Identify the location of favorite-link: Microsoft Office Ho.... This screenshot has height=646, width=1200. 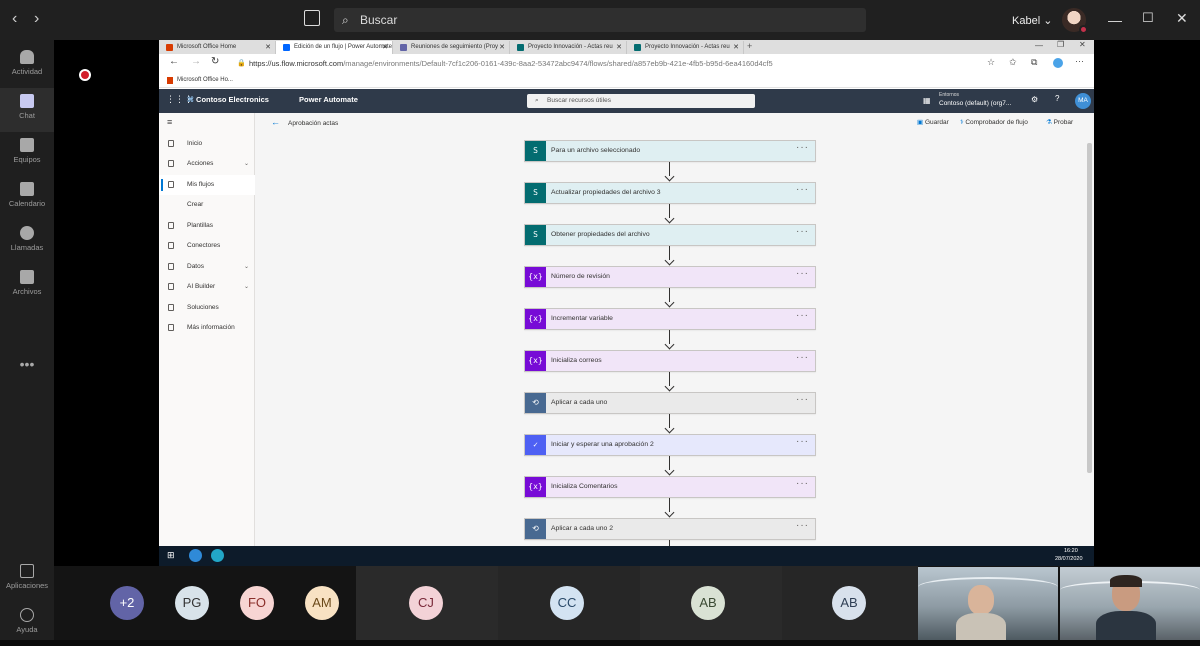
(205, 80).